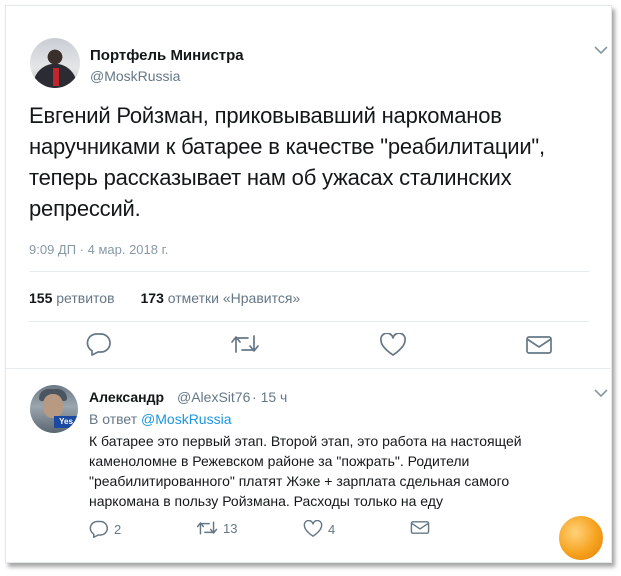  Describe the element at coordinates (186, 419) in the screenshot. I see `in-reply-link: @MoskRussia` at that location.